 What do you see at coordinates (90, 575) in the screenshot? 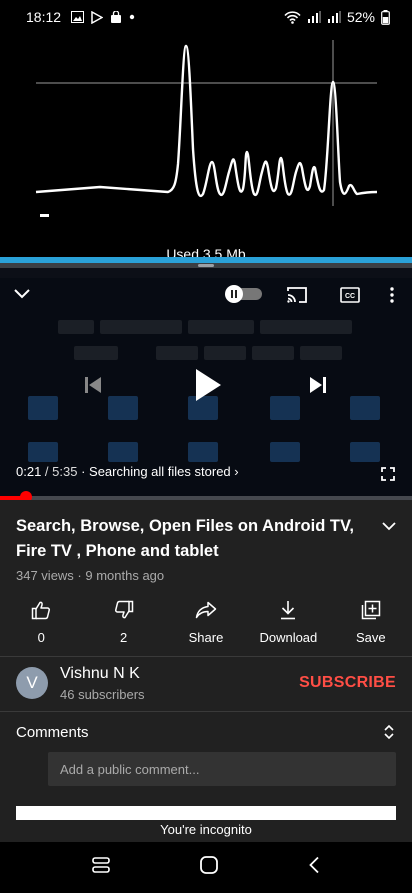
I see `video-meta: 347 views · 9 months ago` at bounding box center [90, 575].